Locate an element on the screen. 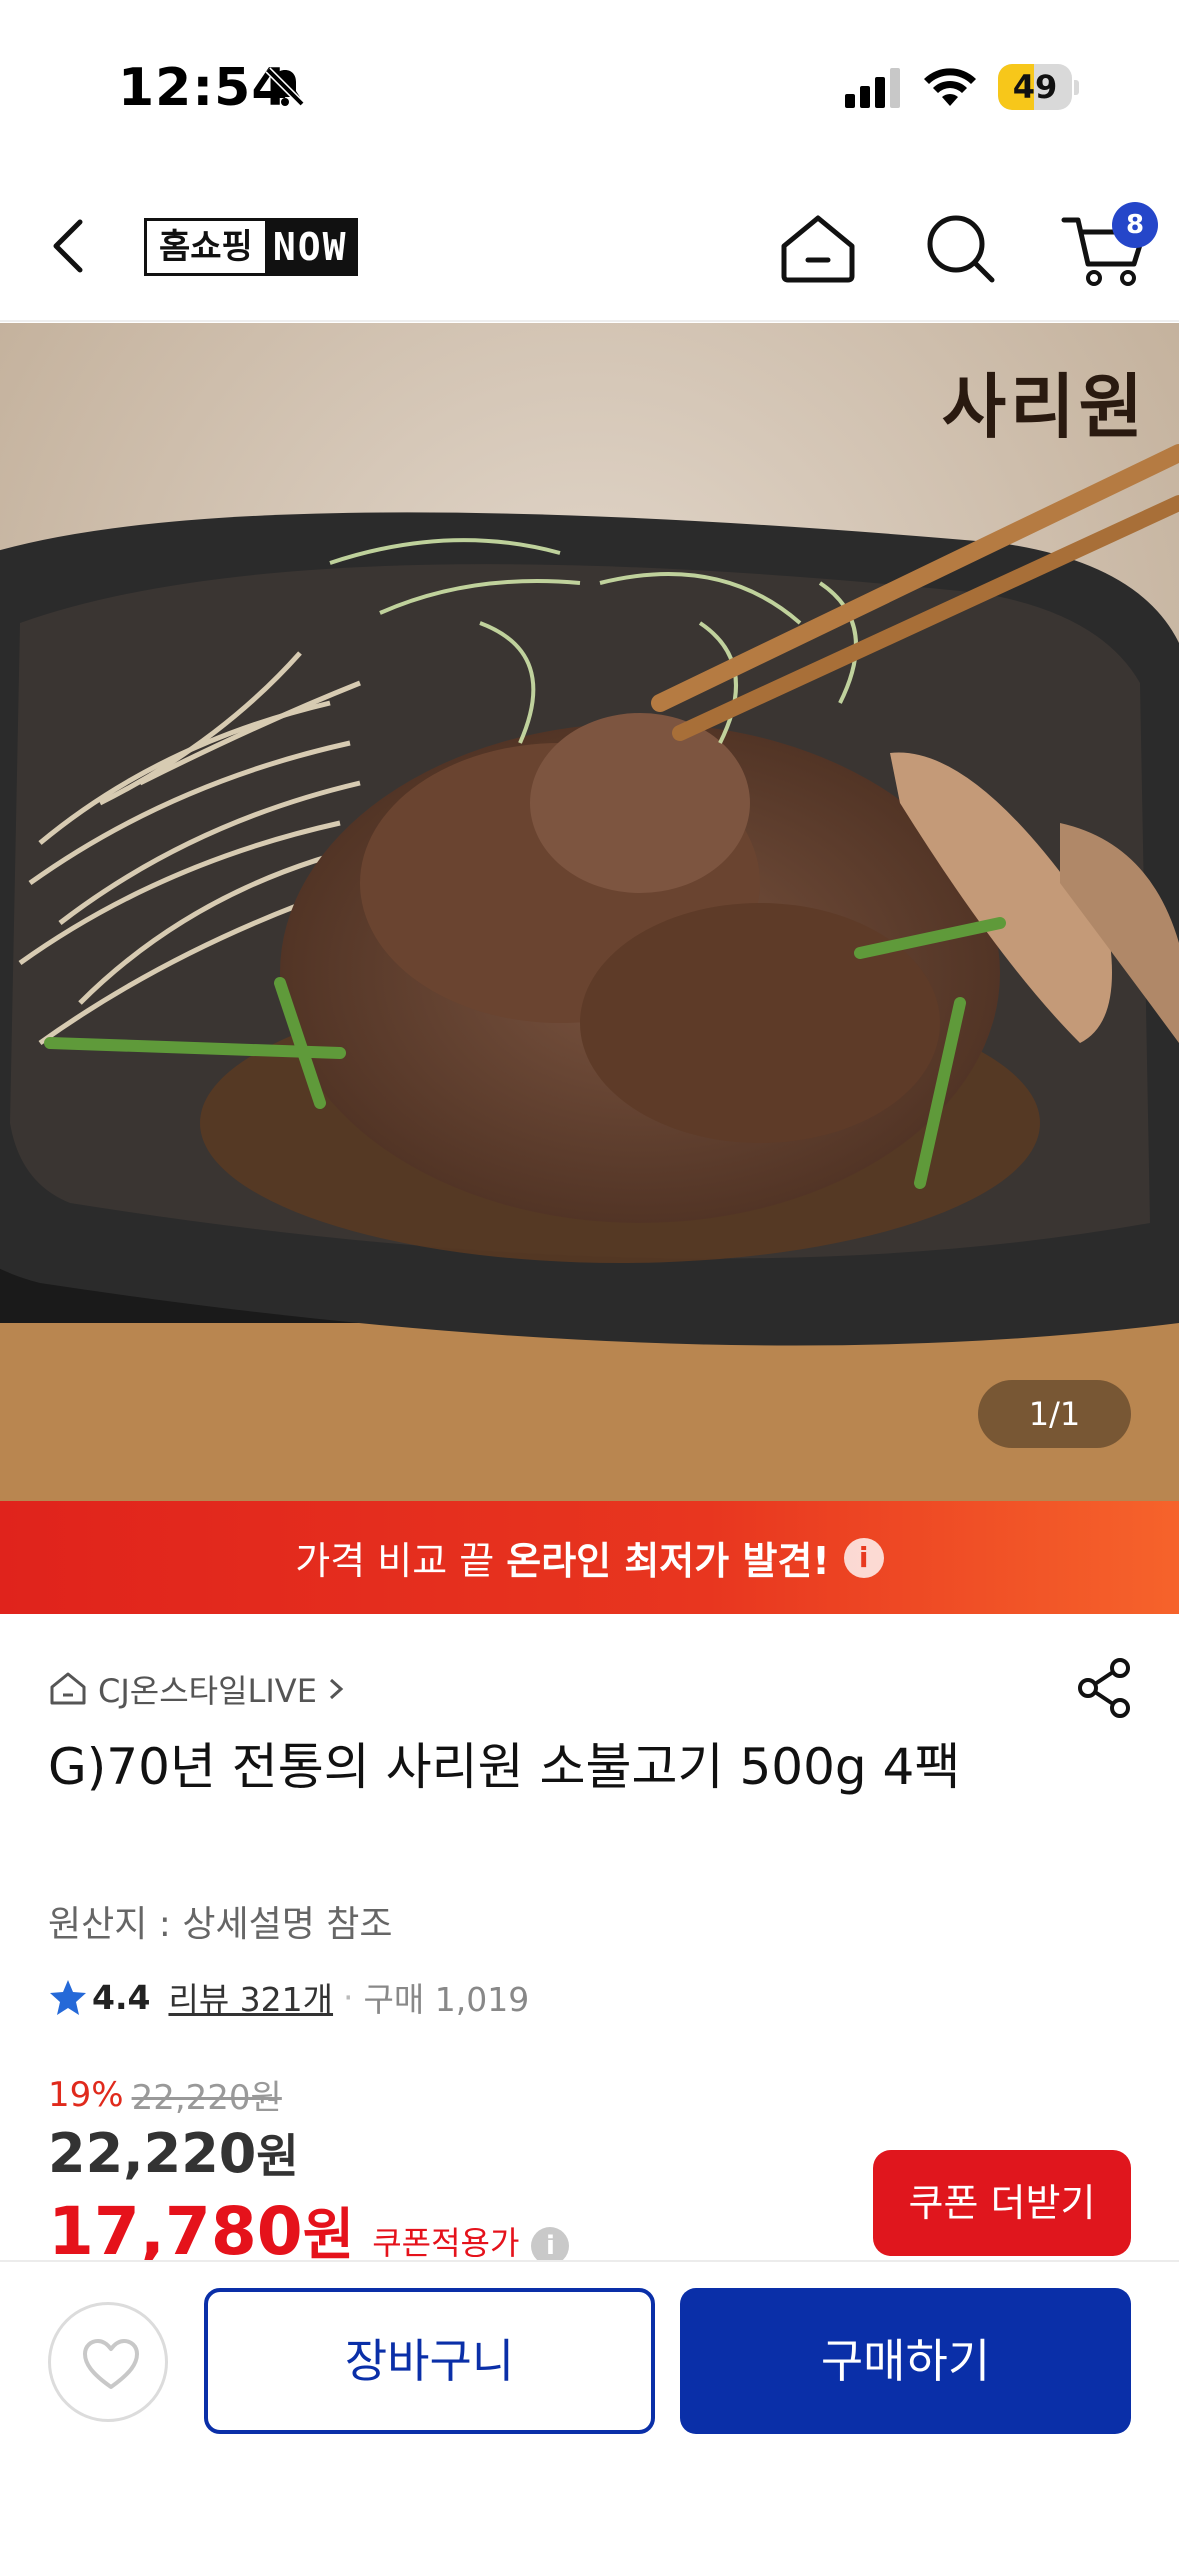  promo-highlight: 온라인 최저가 발견! is located at coordinates (668, 1561).